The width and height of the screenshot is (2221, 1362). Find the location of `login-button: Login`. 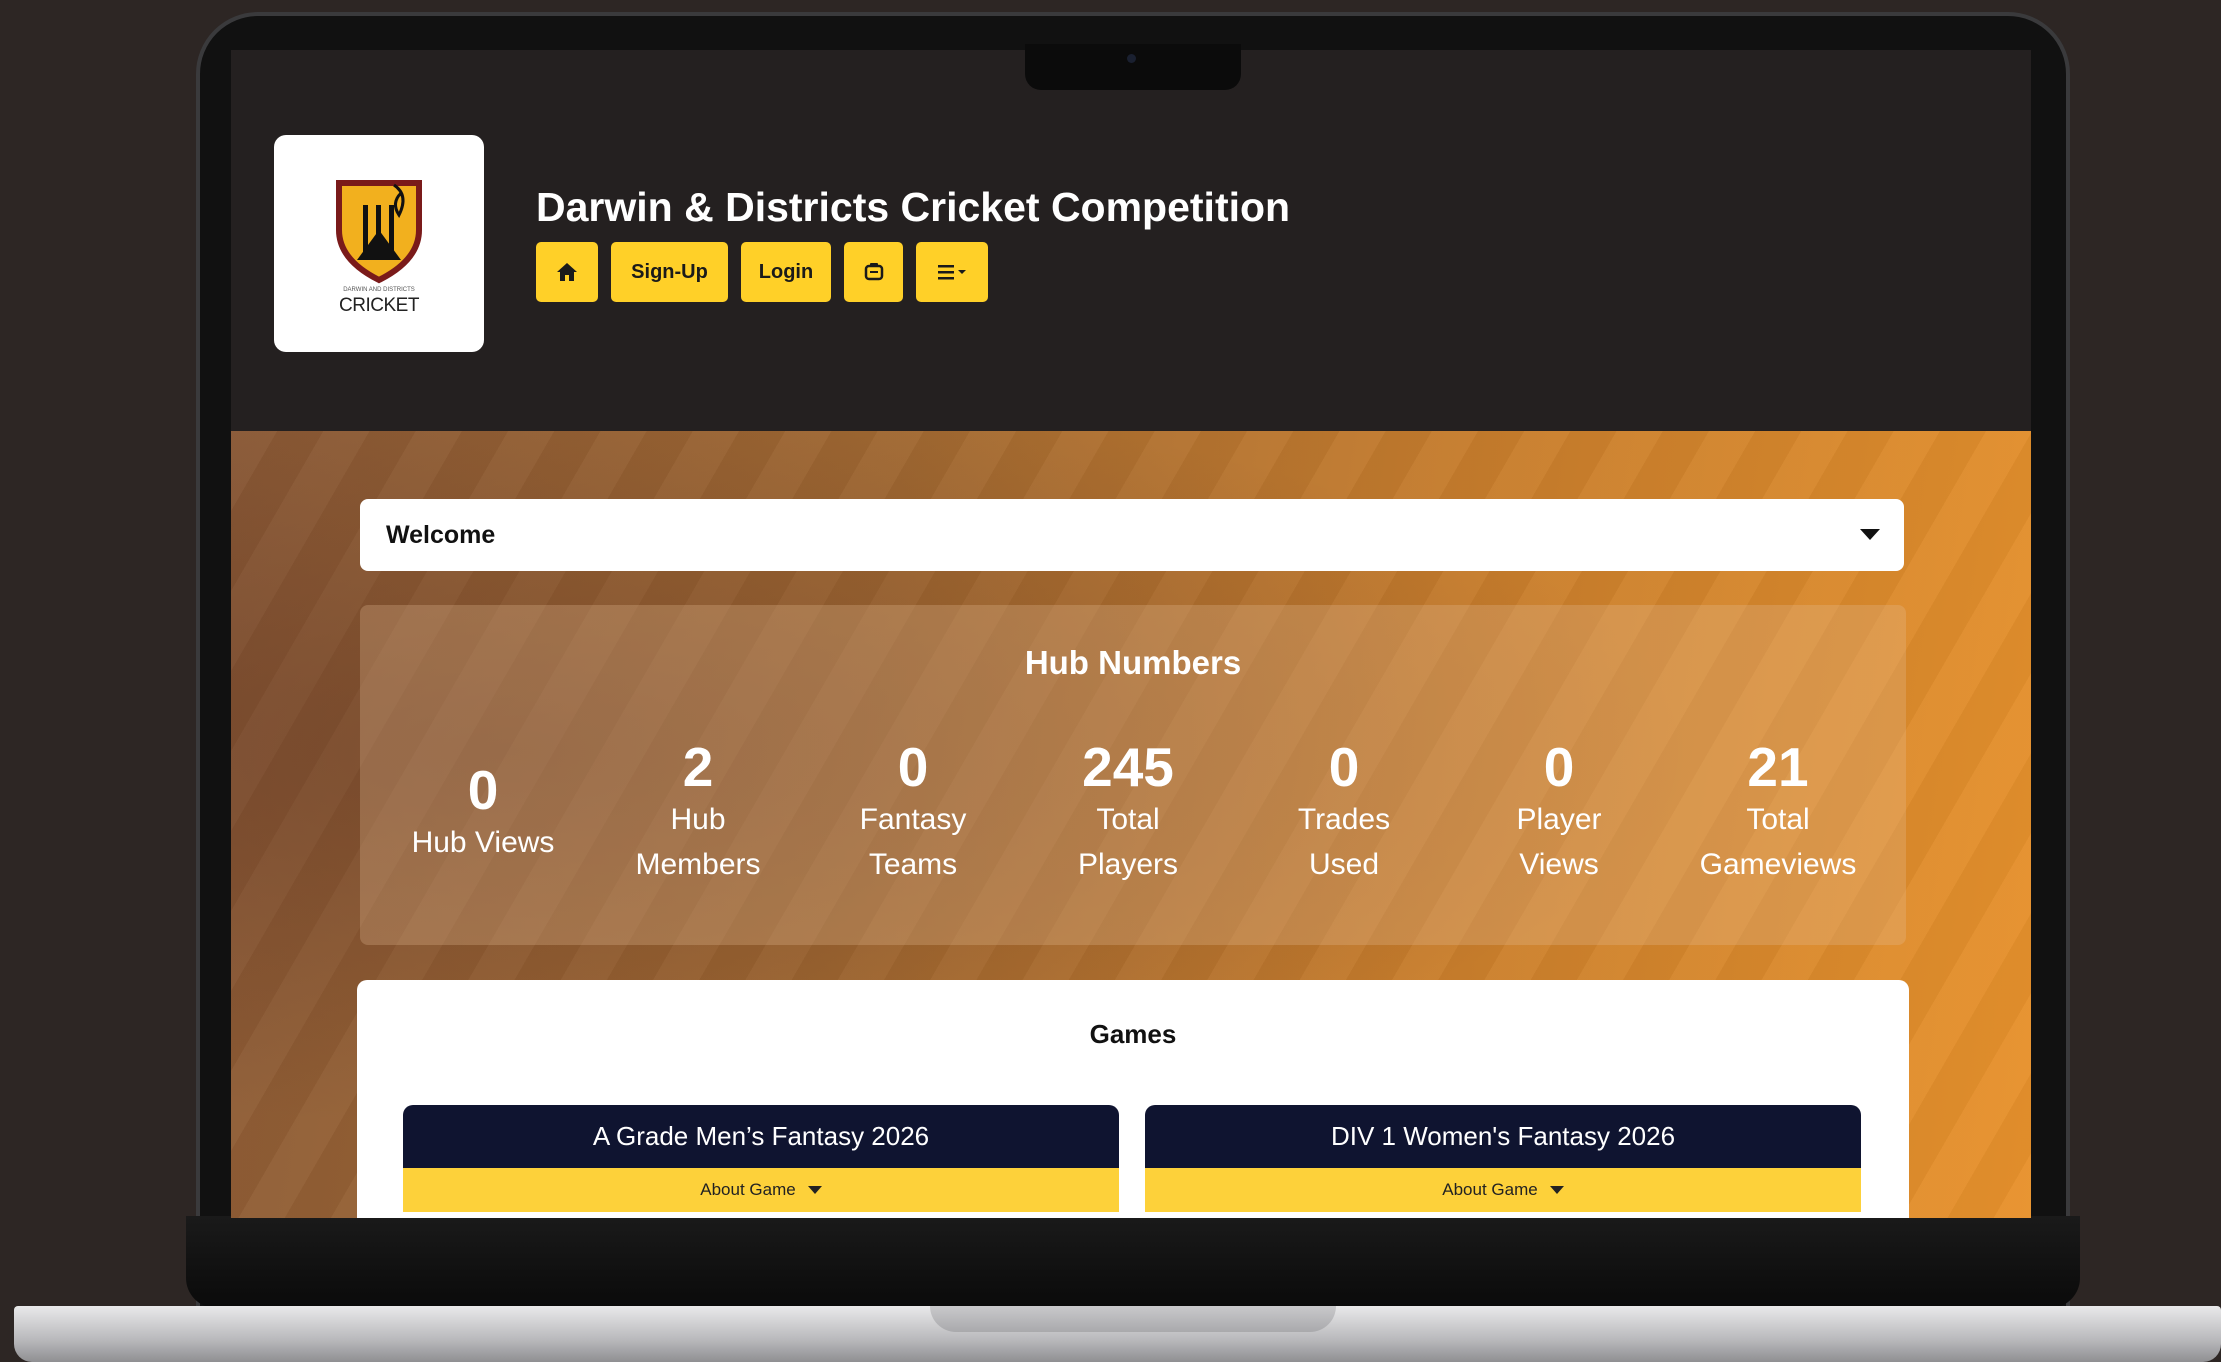

login-button: Login is located at coordinates (786, 272).